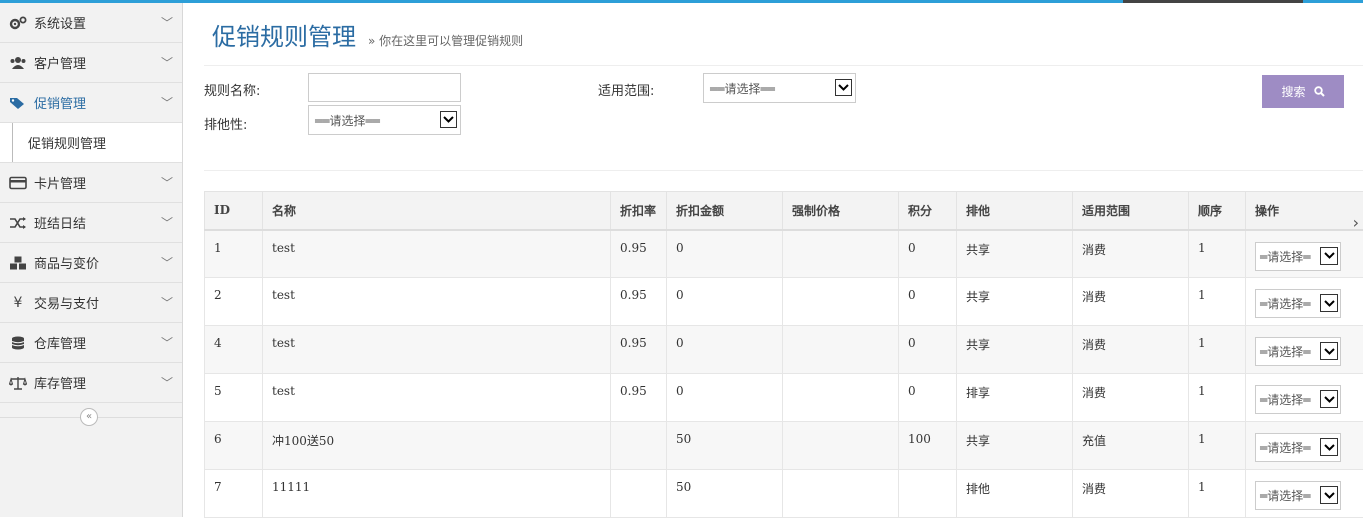  I want to click on cell-forced-price, so click(841, 398).